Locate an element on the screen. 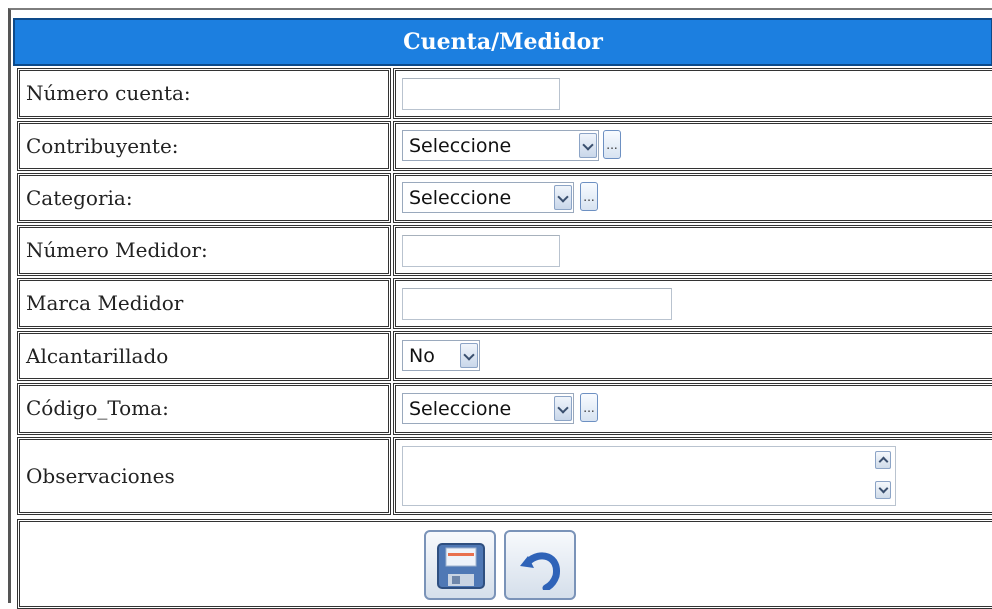 This screenshot has height=609, width=992. observaciones-textarea is located at coordinates (649, 476).